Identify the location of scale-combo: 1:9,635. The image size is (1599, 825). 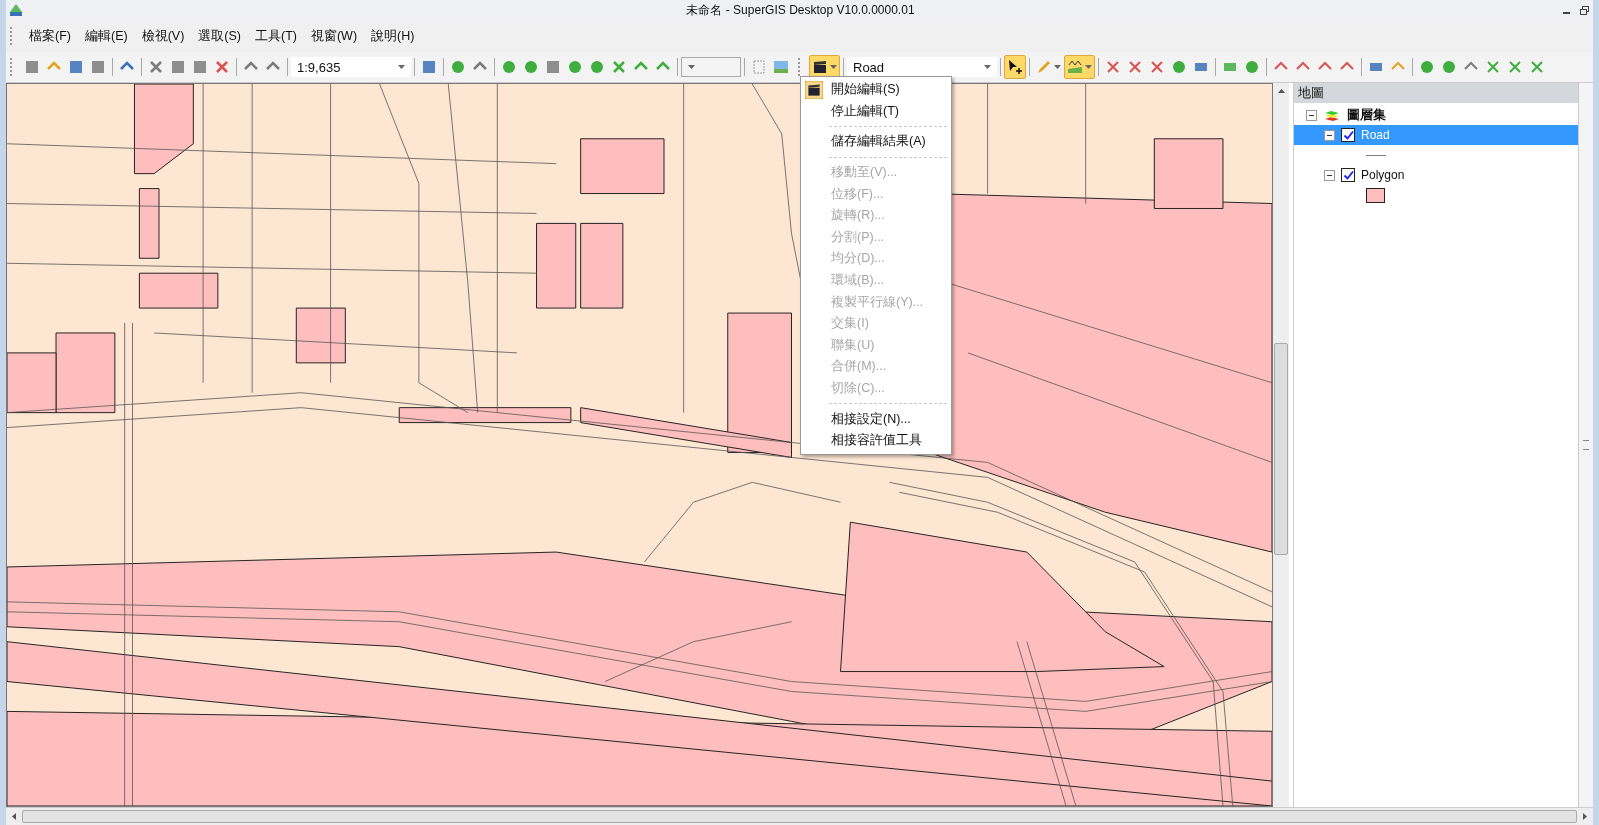
(351, 67).